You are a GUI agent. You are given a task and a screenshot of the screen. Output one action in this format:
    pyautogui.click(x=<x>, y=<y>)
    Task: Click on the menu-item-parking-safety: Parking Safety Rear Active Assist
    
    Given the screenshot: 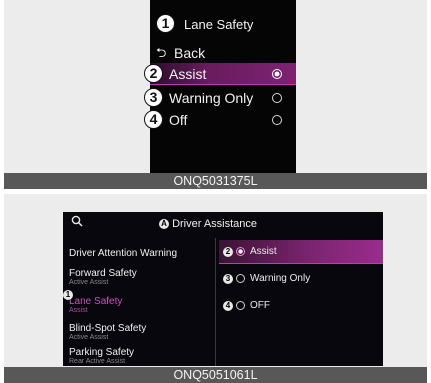 What is the action you would take?
    pyautogui.click(x=144, y=356)
    